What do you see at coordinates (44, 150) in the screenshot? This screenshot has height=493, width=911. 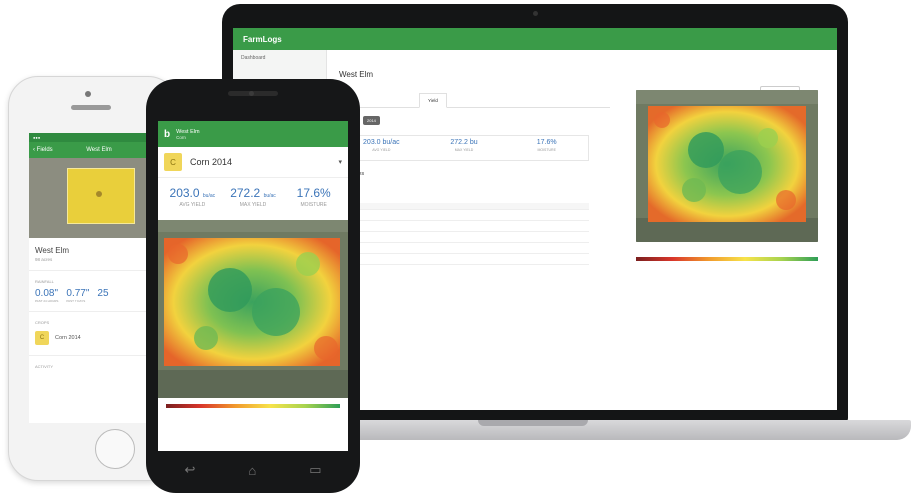 I see `back-label: Fields` at bounding box center [44, 150].